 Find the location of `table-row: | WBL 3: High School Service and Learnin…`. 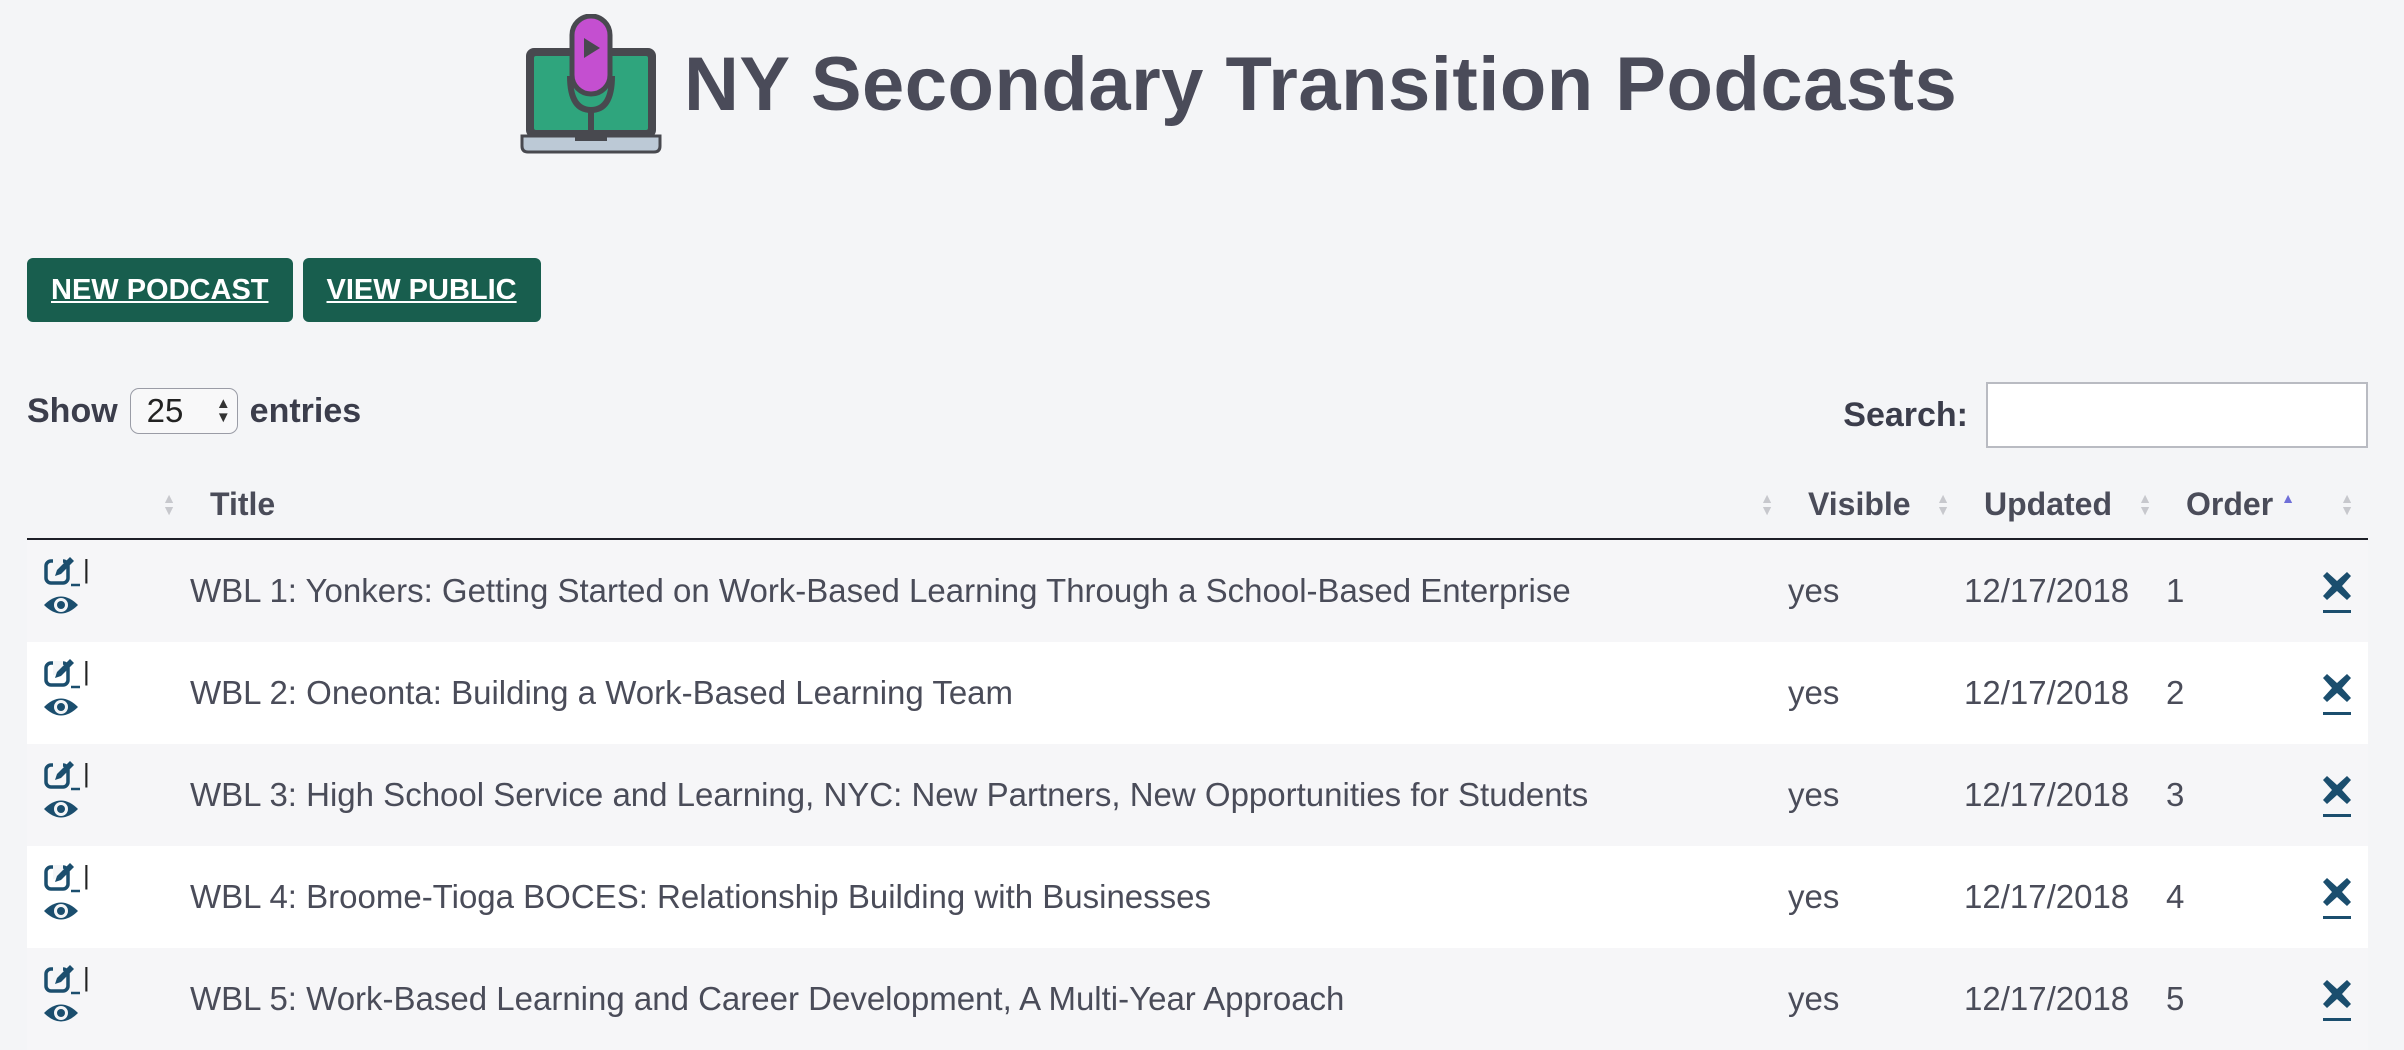

table-row: | WBL 3: High School Service and Learnin… is located at coordinates (1197, 795).